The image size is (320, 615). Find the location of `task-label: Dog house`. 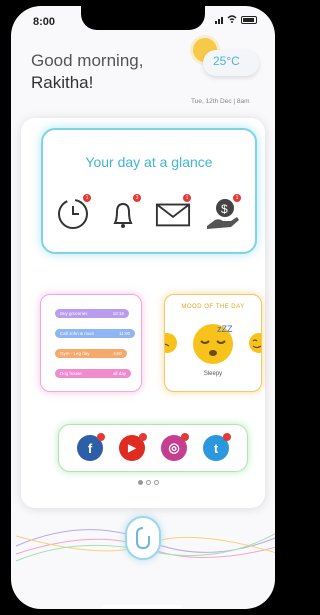

task-label: Dog house is located at coordinates (71, 373).